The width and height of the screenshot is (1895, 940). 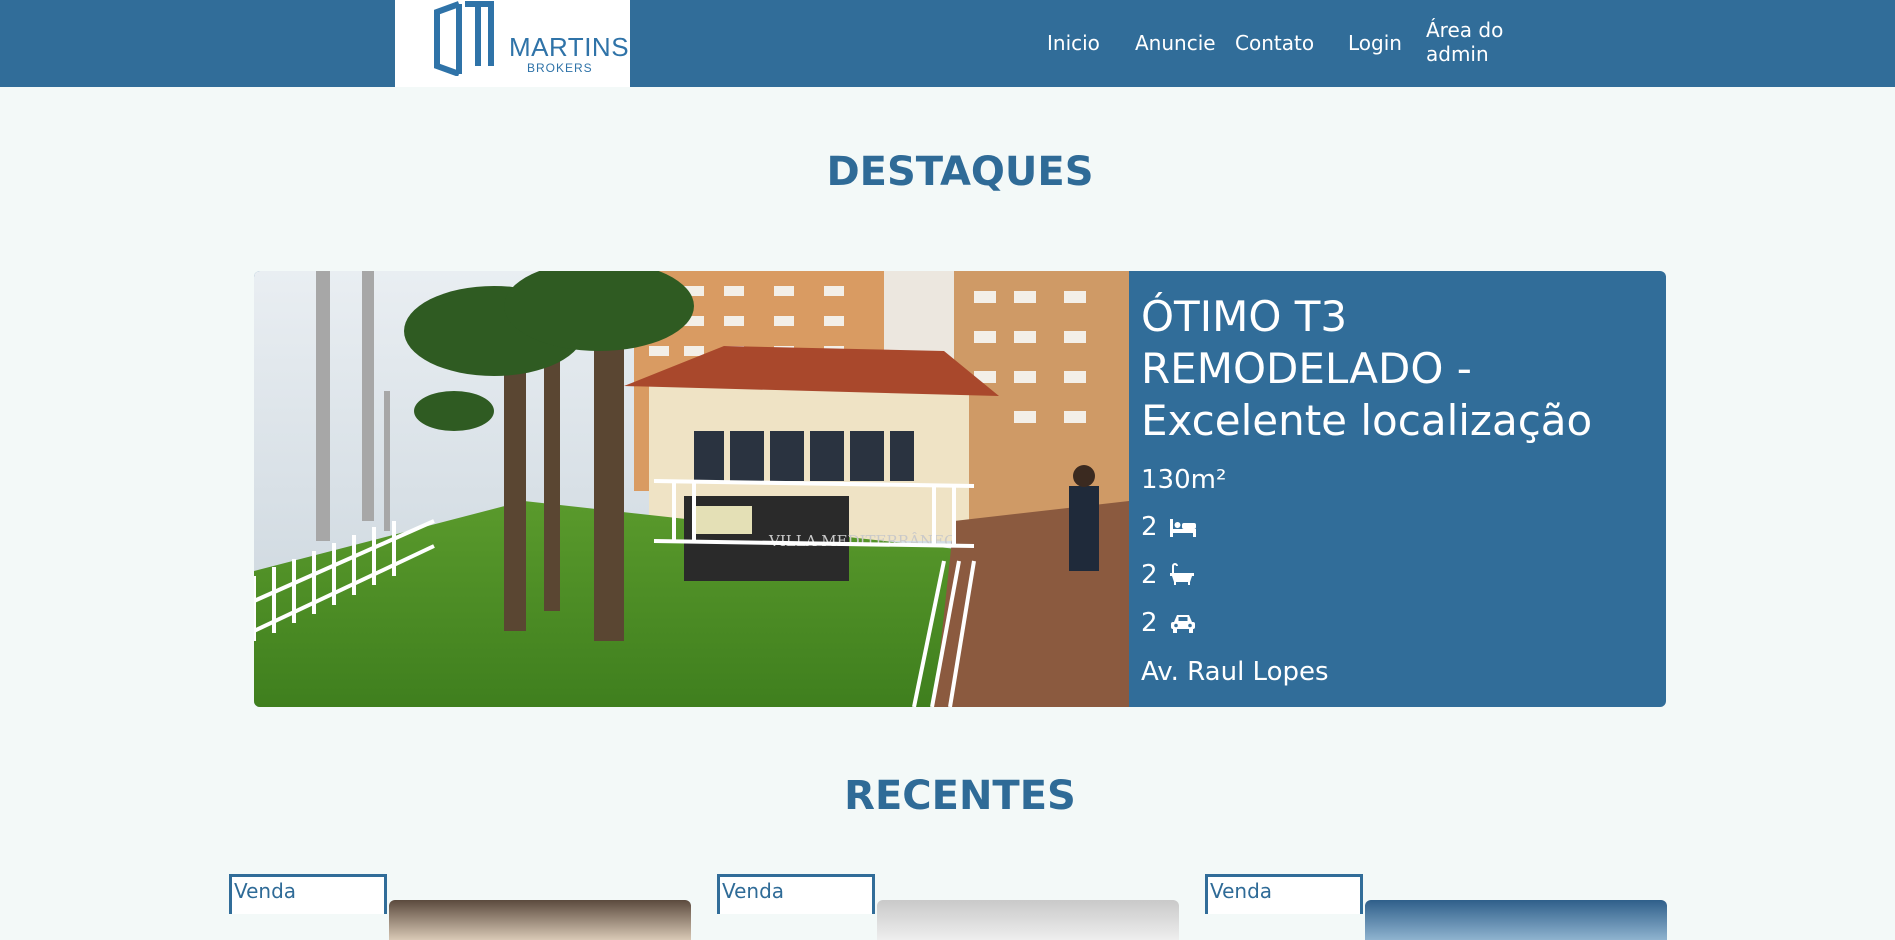 What do you see at coordinates (1182, 624) in the screenshot?
I see `car-icon` at bounding box center [1182, 624].